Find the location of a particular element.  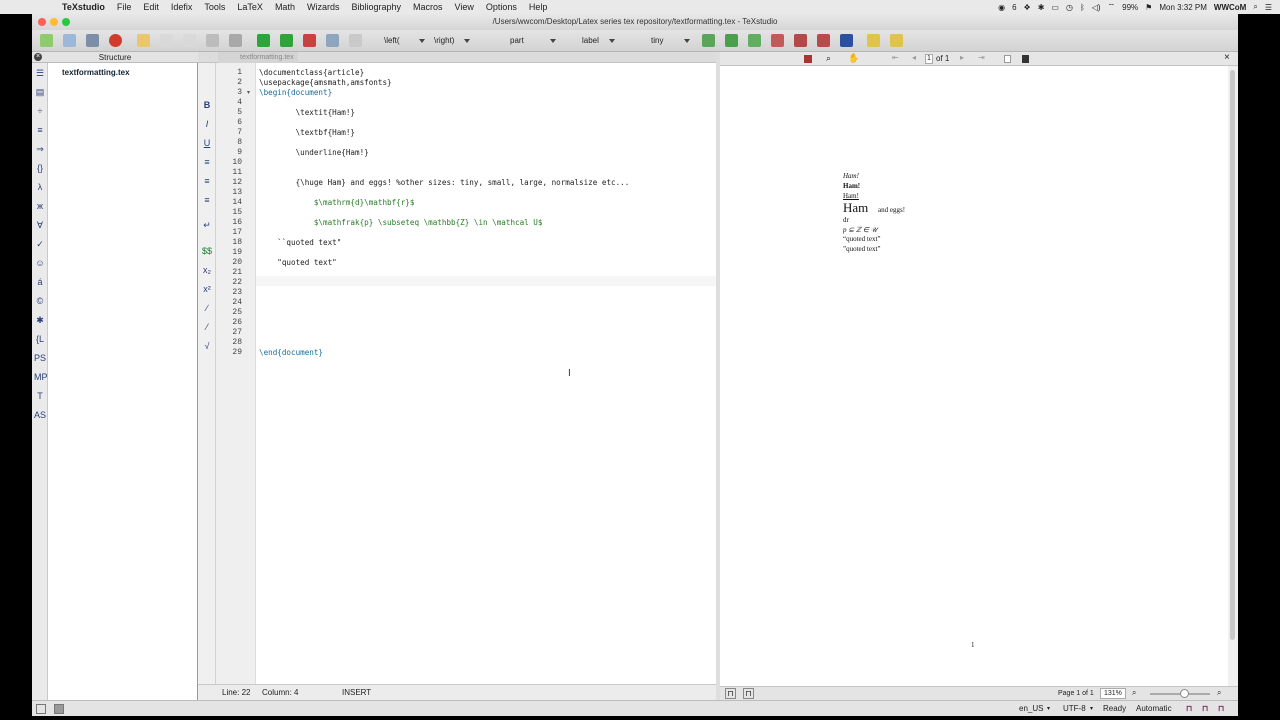

code-line: $\mathrm{d}\mathbf{r}$ is located at coordinates (337, 203).